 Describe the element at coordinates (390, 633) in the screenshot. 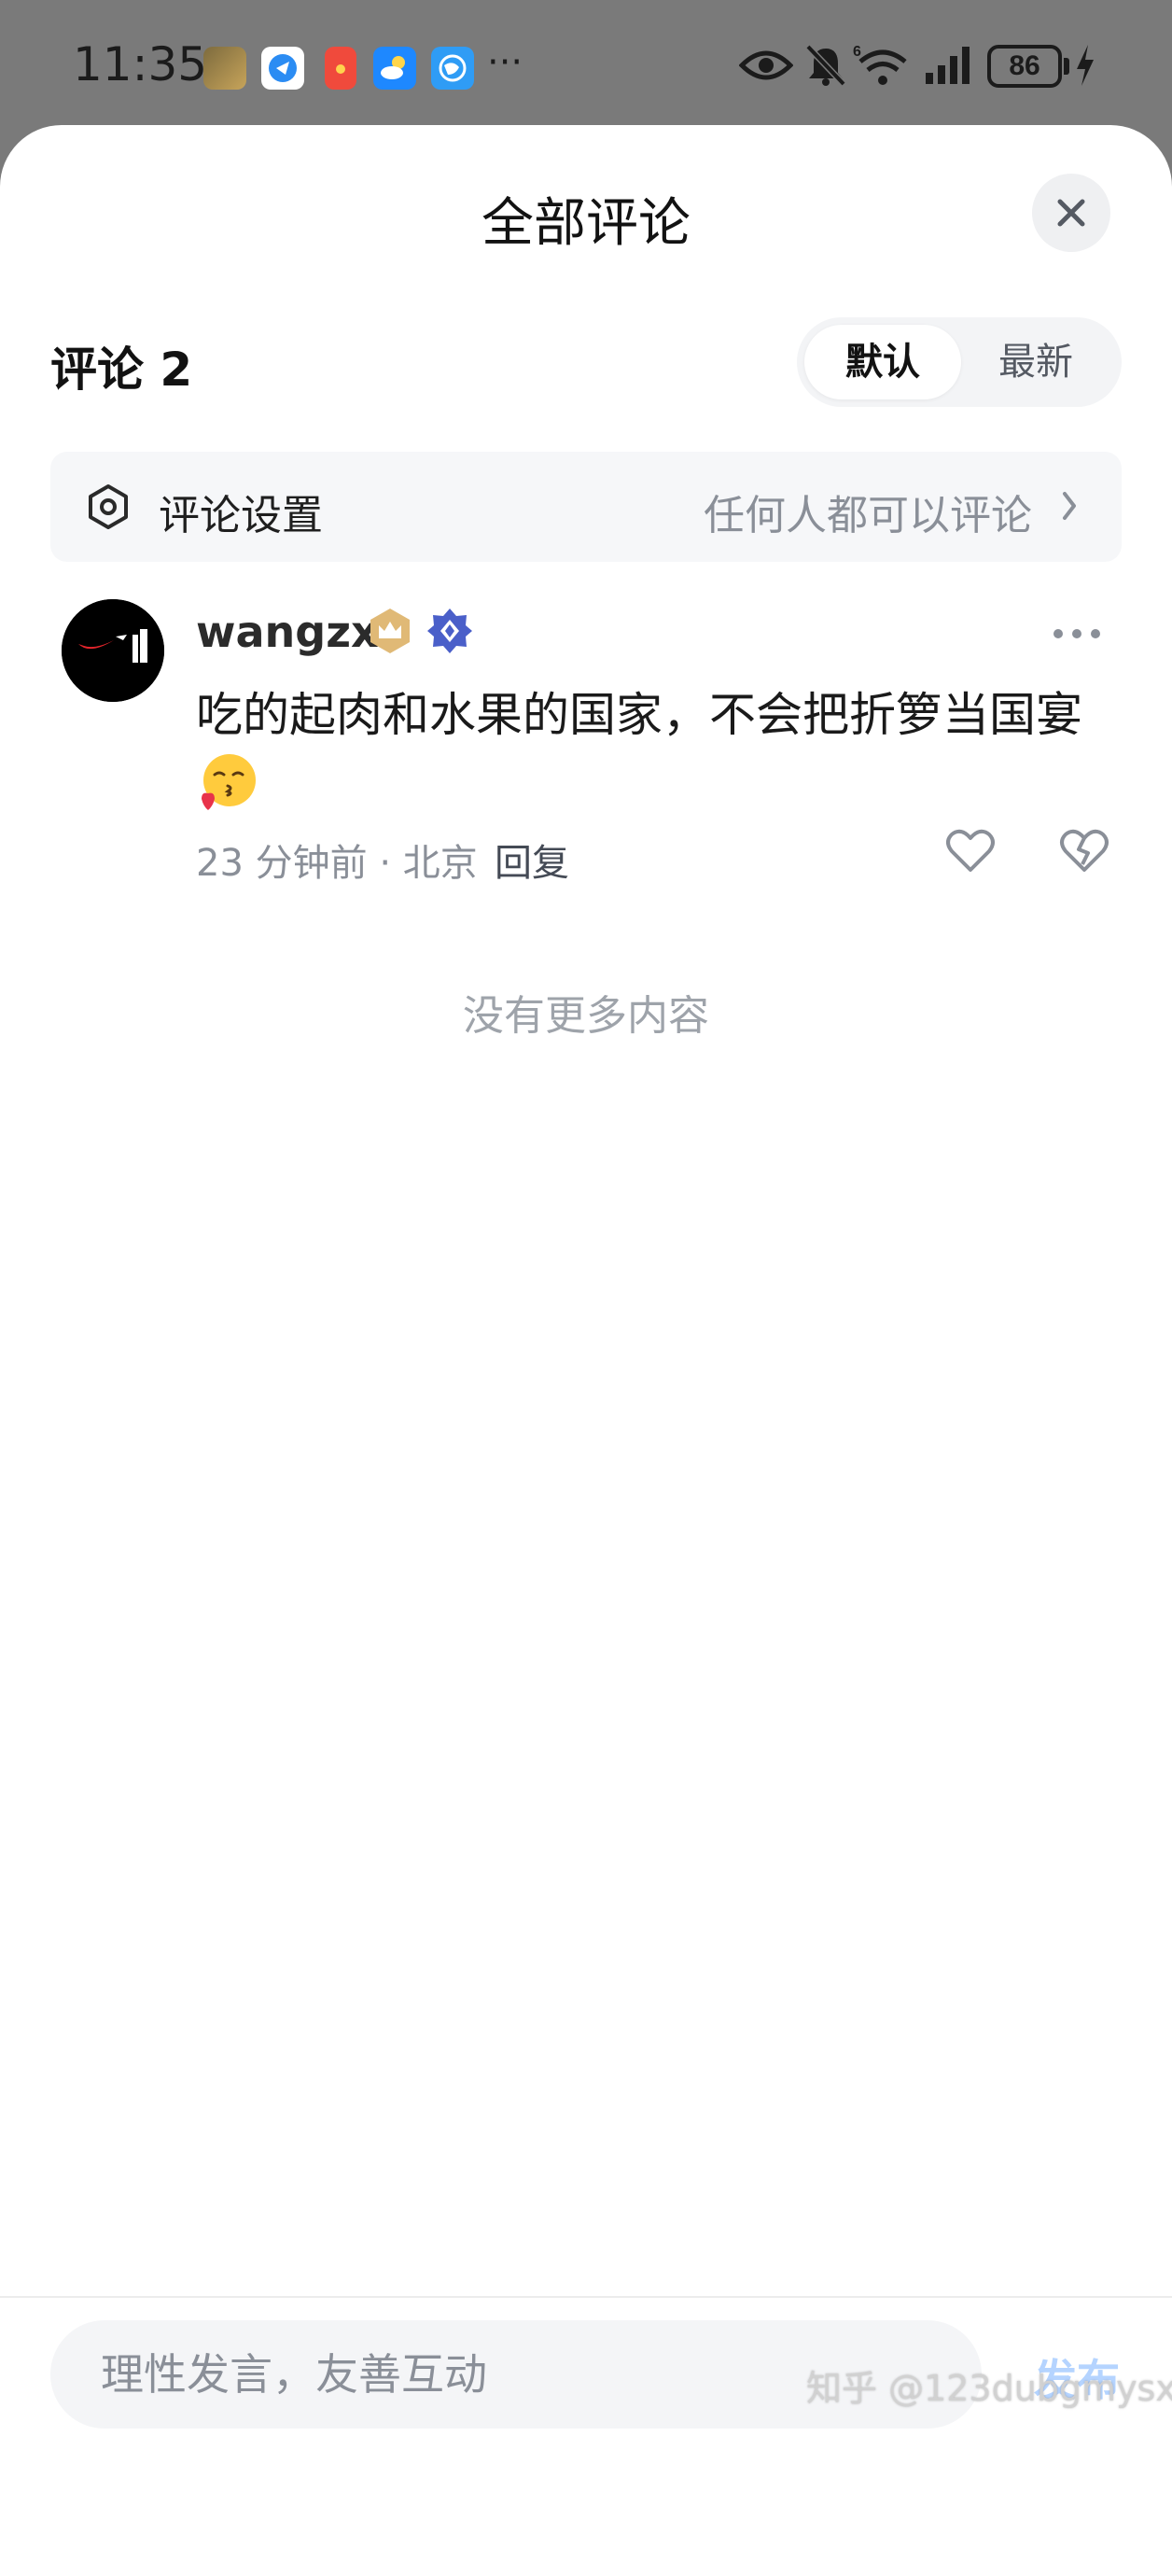

I see `crown-badge-icon` at that location.